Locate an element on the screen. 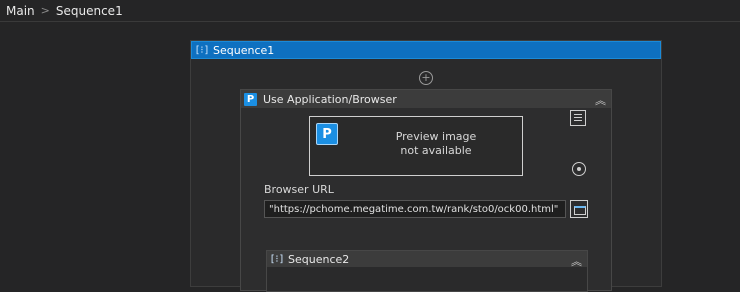 Image resolution: width=740 pixels, height=292 pixels. sequence1-title: Sequence1 is located at coordinates (244, 50).